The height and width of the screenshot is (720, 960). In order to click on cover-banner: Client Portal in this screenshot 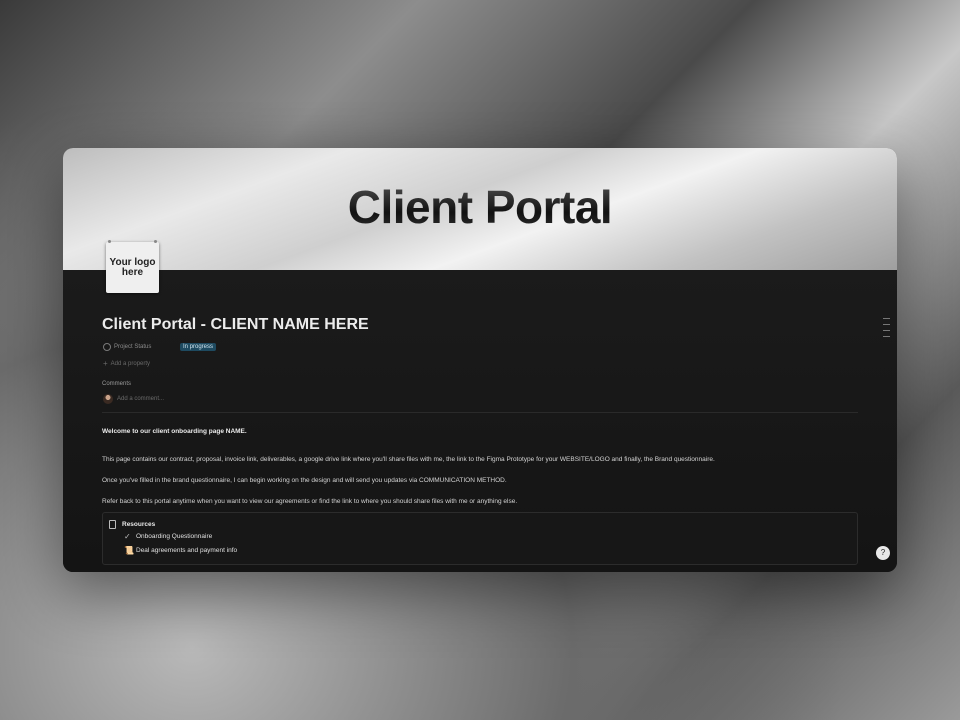, I will do `click(480, 209)`.